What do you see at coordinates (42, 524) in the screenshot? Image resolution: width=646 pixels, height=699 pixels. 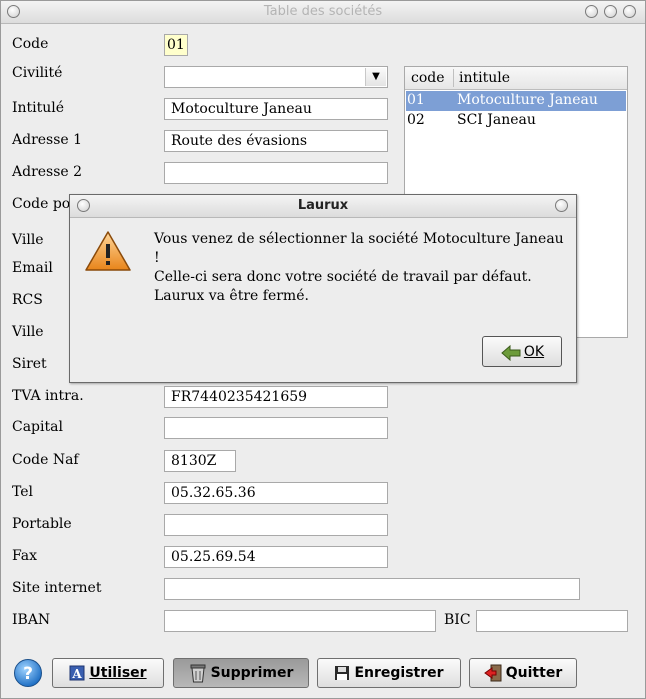 I see `portable-label: Portable` at bounding box center [42, 524].